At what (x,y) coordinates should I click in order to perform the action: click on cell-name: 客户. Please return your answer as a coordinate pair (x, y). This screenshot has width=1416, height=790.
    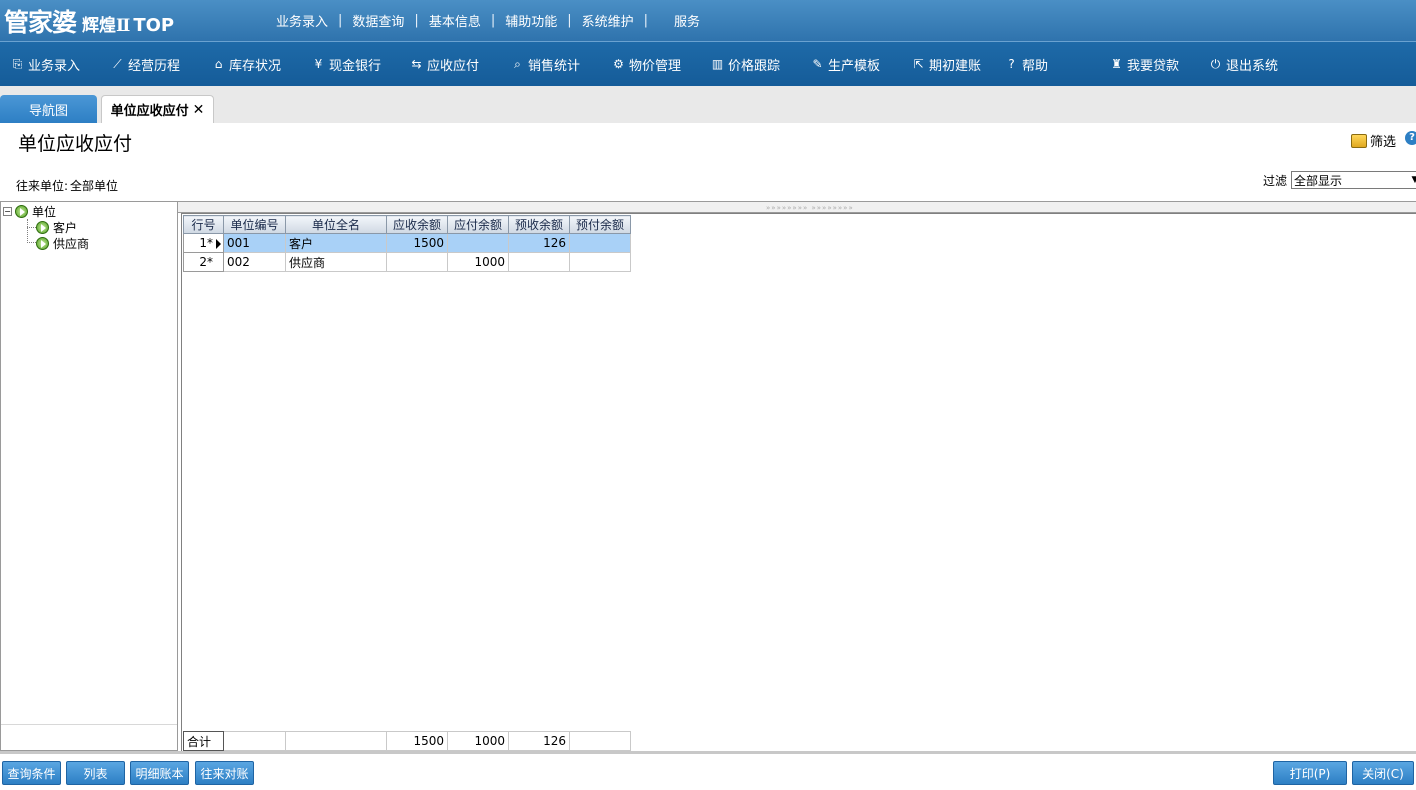
    Looking at the image, I should click on (336, 243).